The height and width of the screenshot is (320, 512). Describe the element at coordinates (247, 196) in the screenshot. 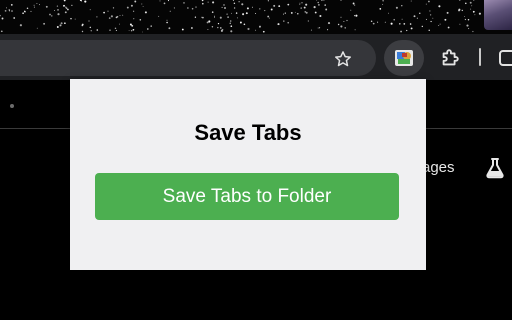

I see `save-tabs-to-folder-button: Save Tabs to Folder` at that location.